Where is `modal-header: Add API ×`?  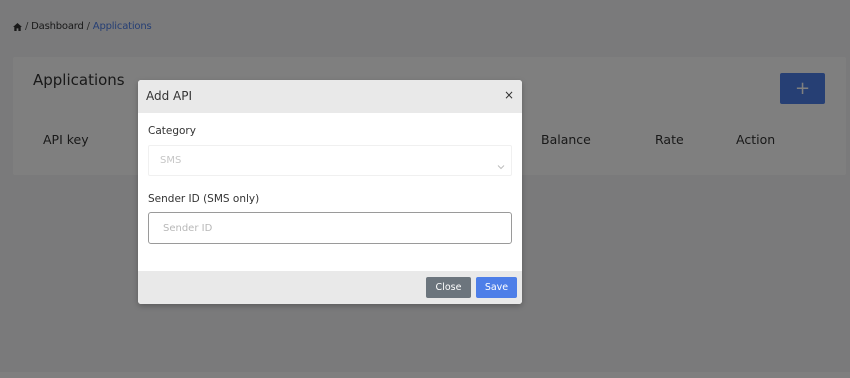 modal-header: Add API × is located at coordinates (330, 96).